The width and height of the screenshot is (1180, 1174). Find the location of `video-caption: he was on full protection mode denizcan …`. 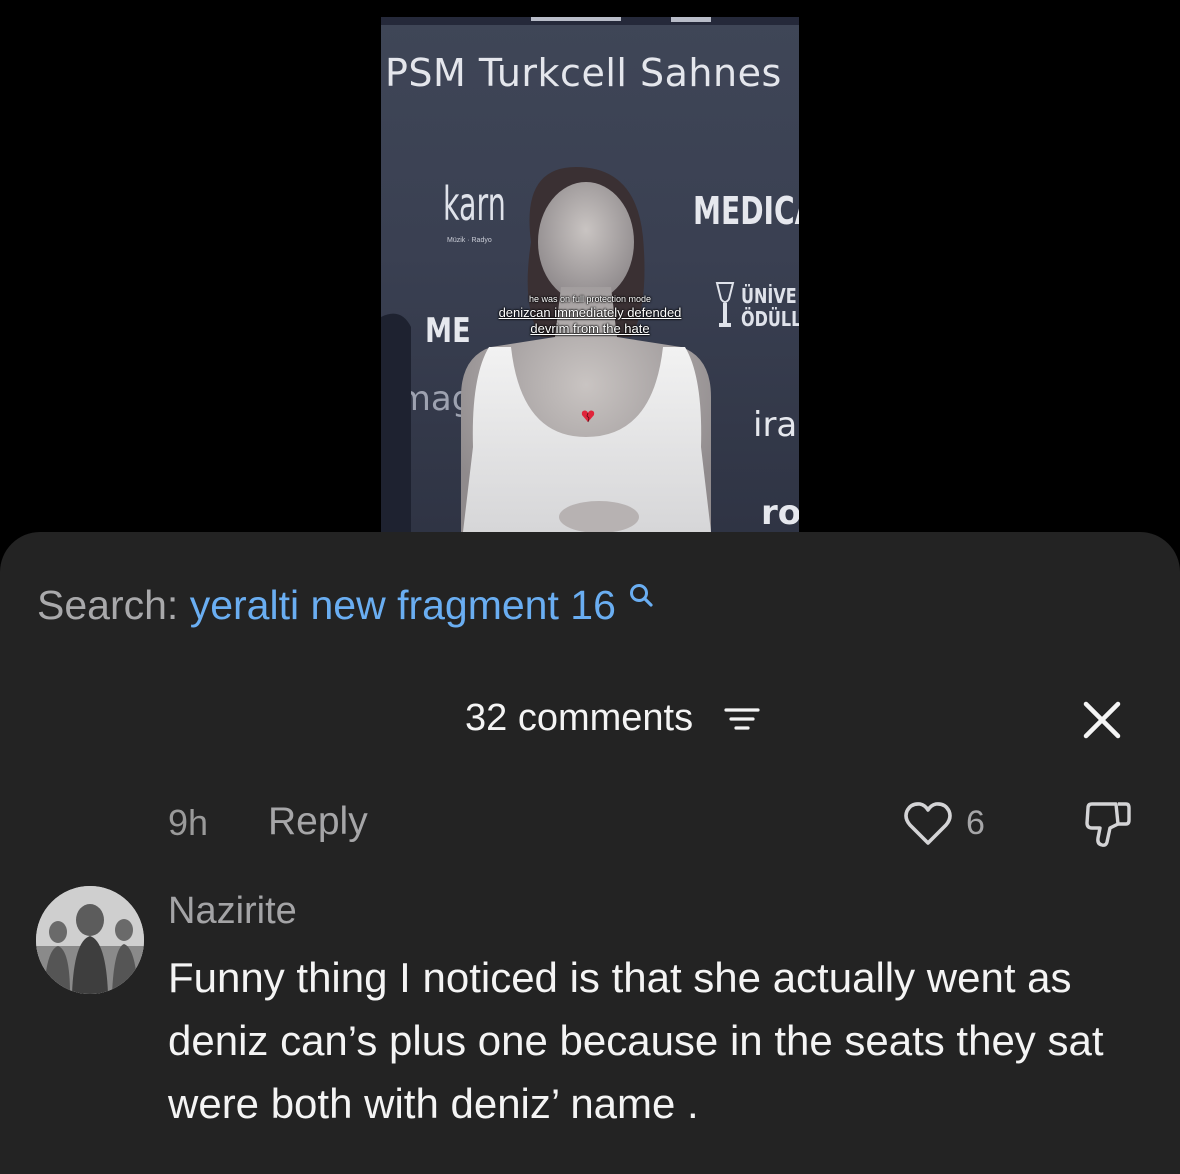

video-caption: he was on full protection mode denizcan … is located at coordinates (590, 314).